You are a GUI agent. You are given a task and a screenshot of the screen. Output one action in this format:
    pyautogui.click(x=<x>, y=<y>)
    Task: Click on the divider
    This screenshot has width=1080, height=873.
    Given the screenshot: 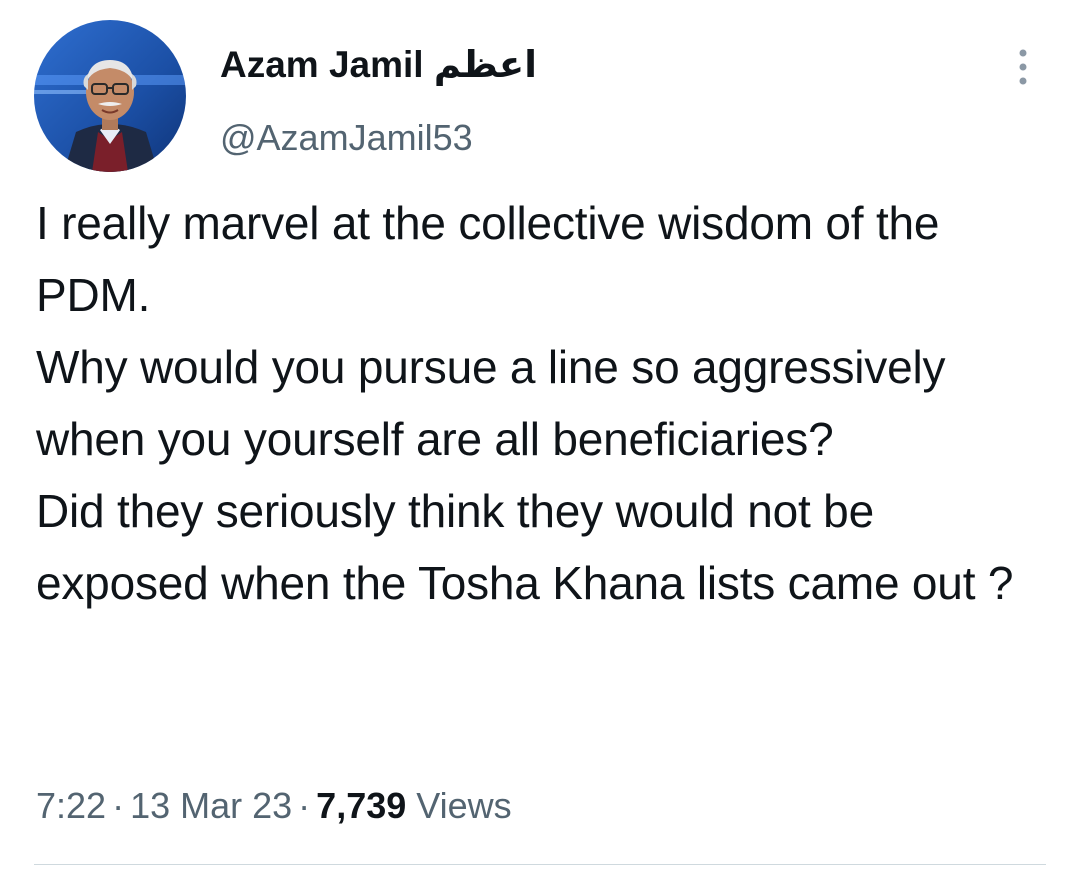 What is the action you would take?
    pyautogui.click(x=540, y=864)
    